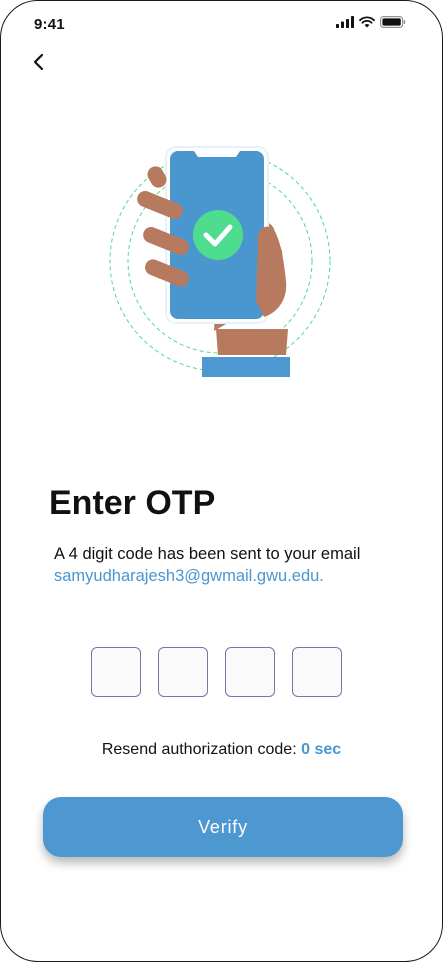 This screenshot has height=962, width=443. Describe the element at coordinates (189, 576) in the screenshot. I see `email-address: samyudharajesh3@gwmail.gwu.edu.` at that location.